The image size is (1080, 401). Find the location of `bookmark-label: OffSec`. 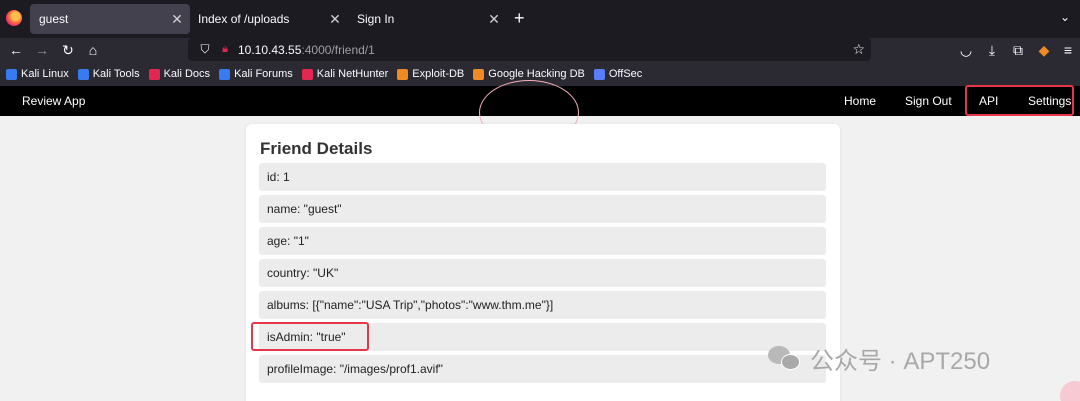

bookmark-label: OffSec is located at coordinates (625, 74).